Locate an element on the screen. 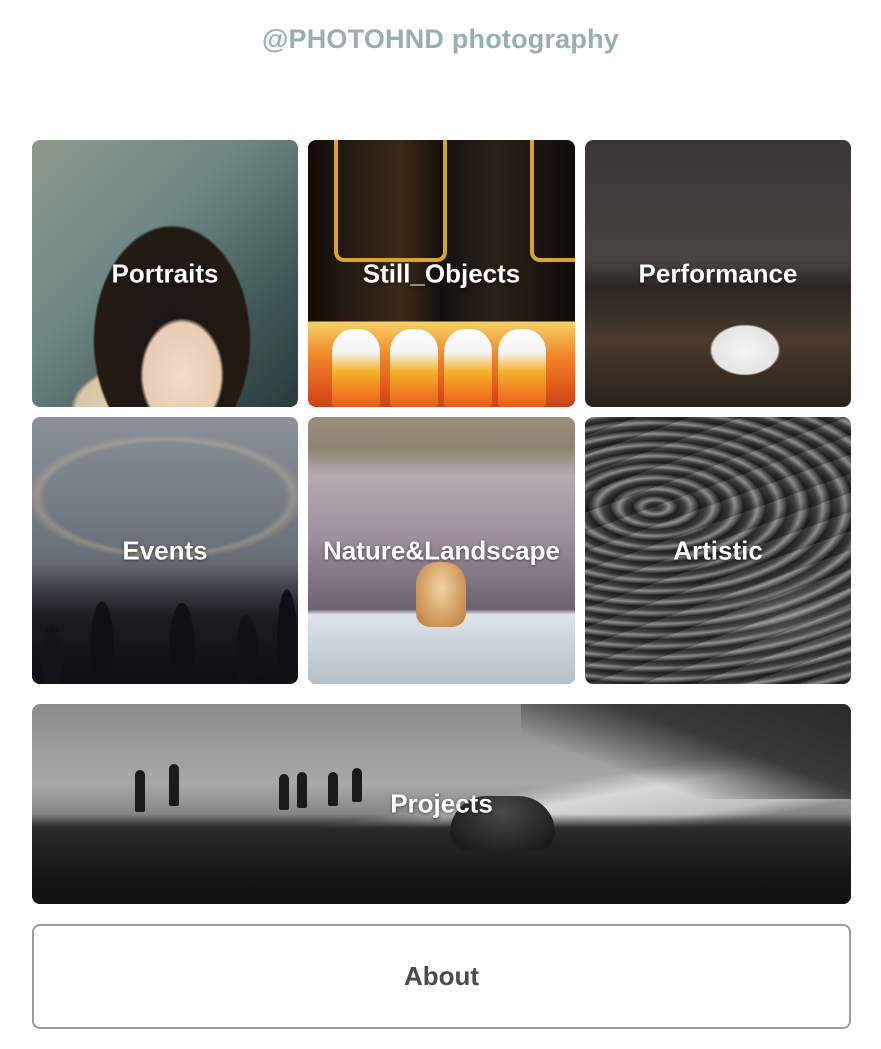 The width and height of the screenshot is (881, 1049). category-label-performance: Performance is located at coordinates (718, 273).